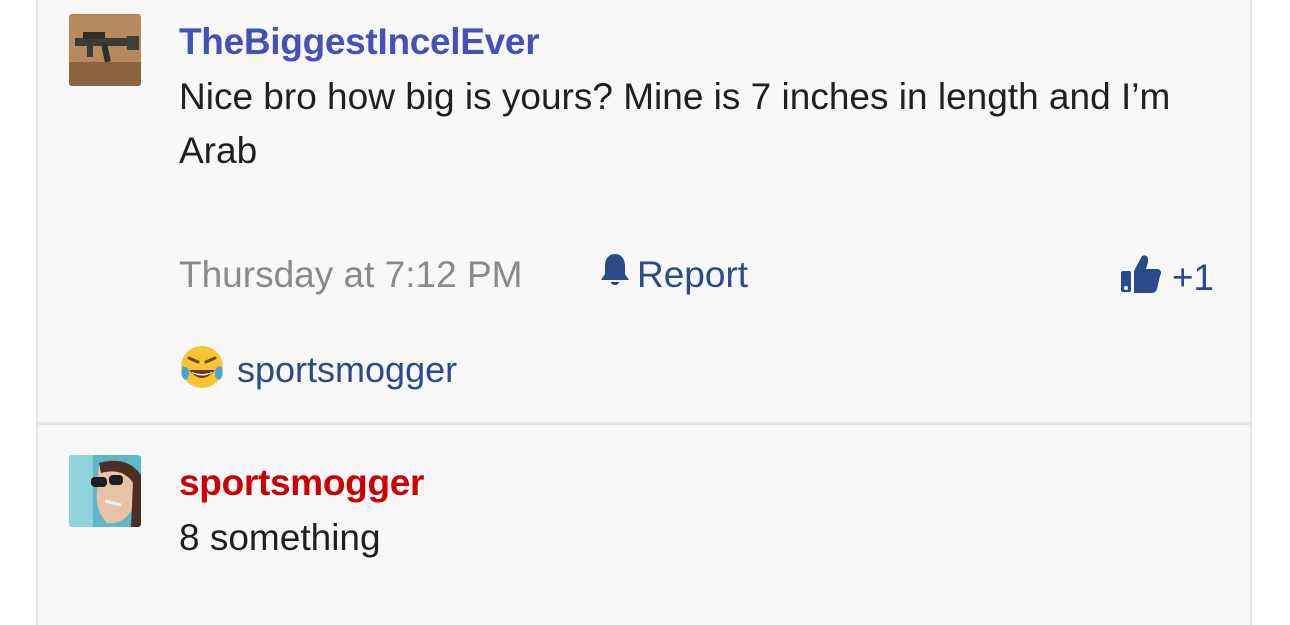 The height and width of the screenshot is (625, 1290). What do you see at coordinates (1167, 277) in the screenshot?
I see `like-button: +1` at bounding box center [1167, 277].